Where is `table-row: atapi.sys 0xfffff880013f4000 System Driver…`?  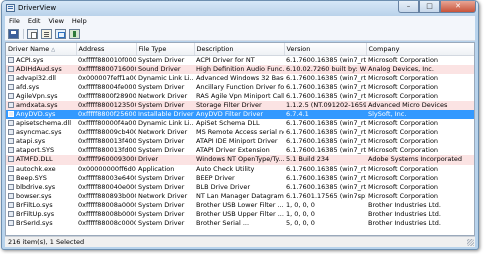
table-row: atapi.sys 0xfffff880013f4000 System Driver… is located at coordinates (240, 141).